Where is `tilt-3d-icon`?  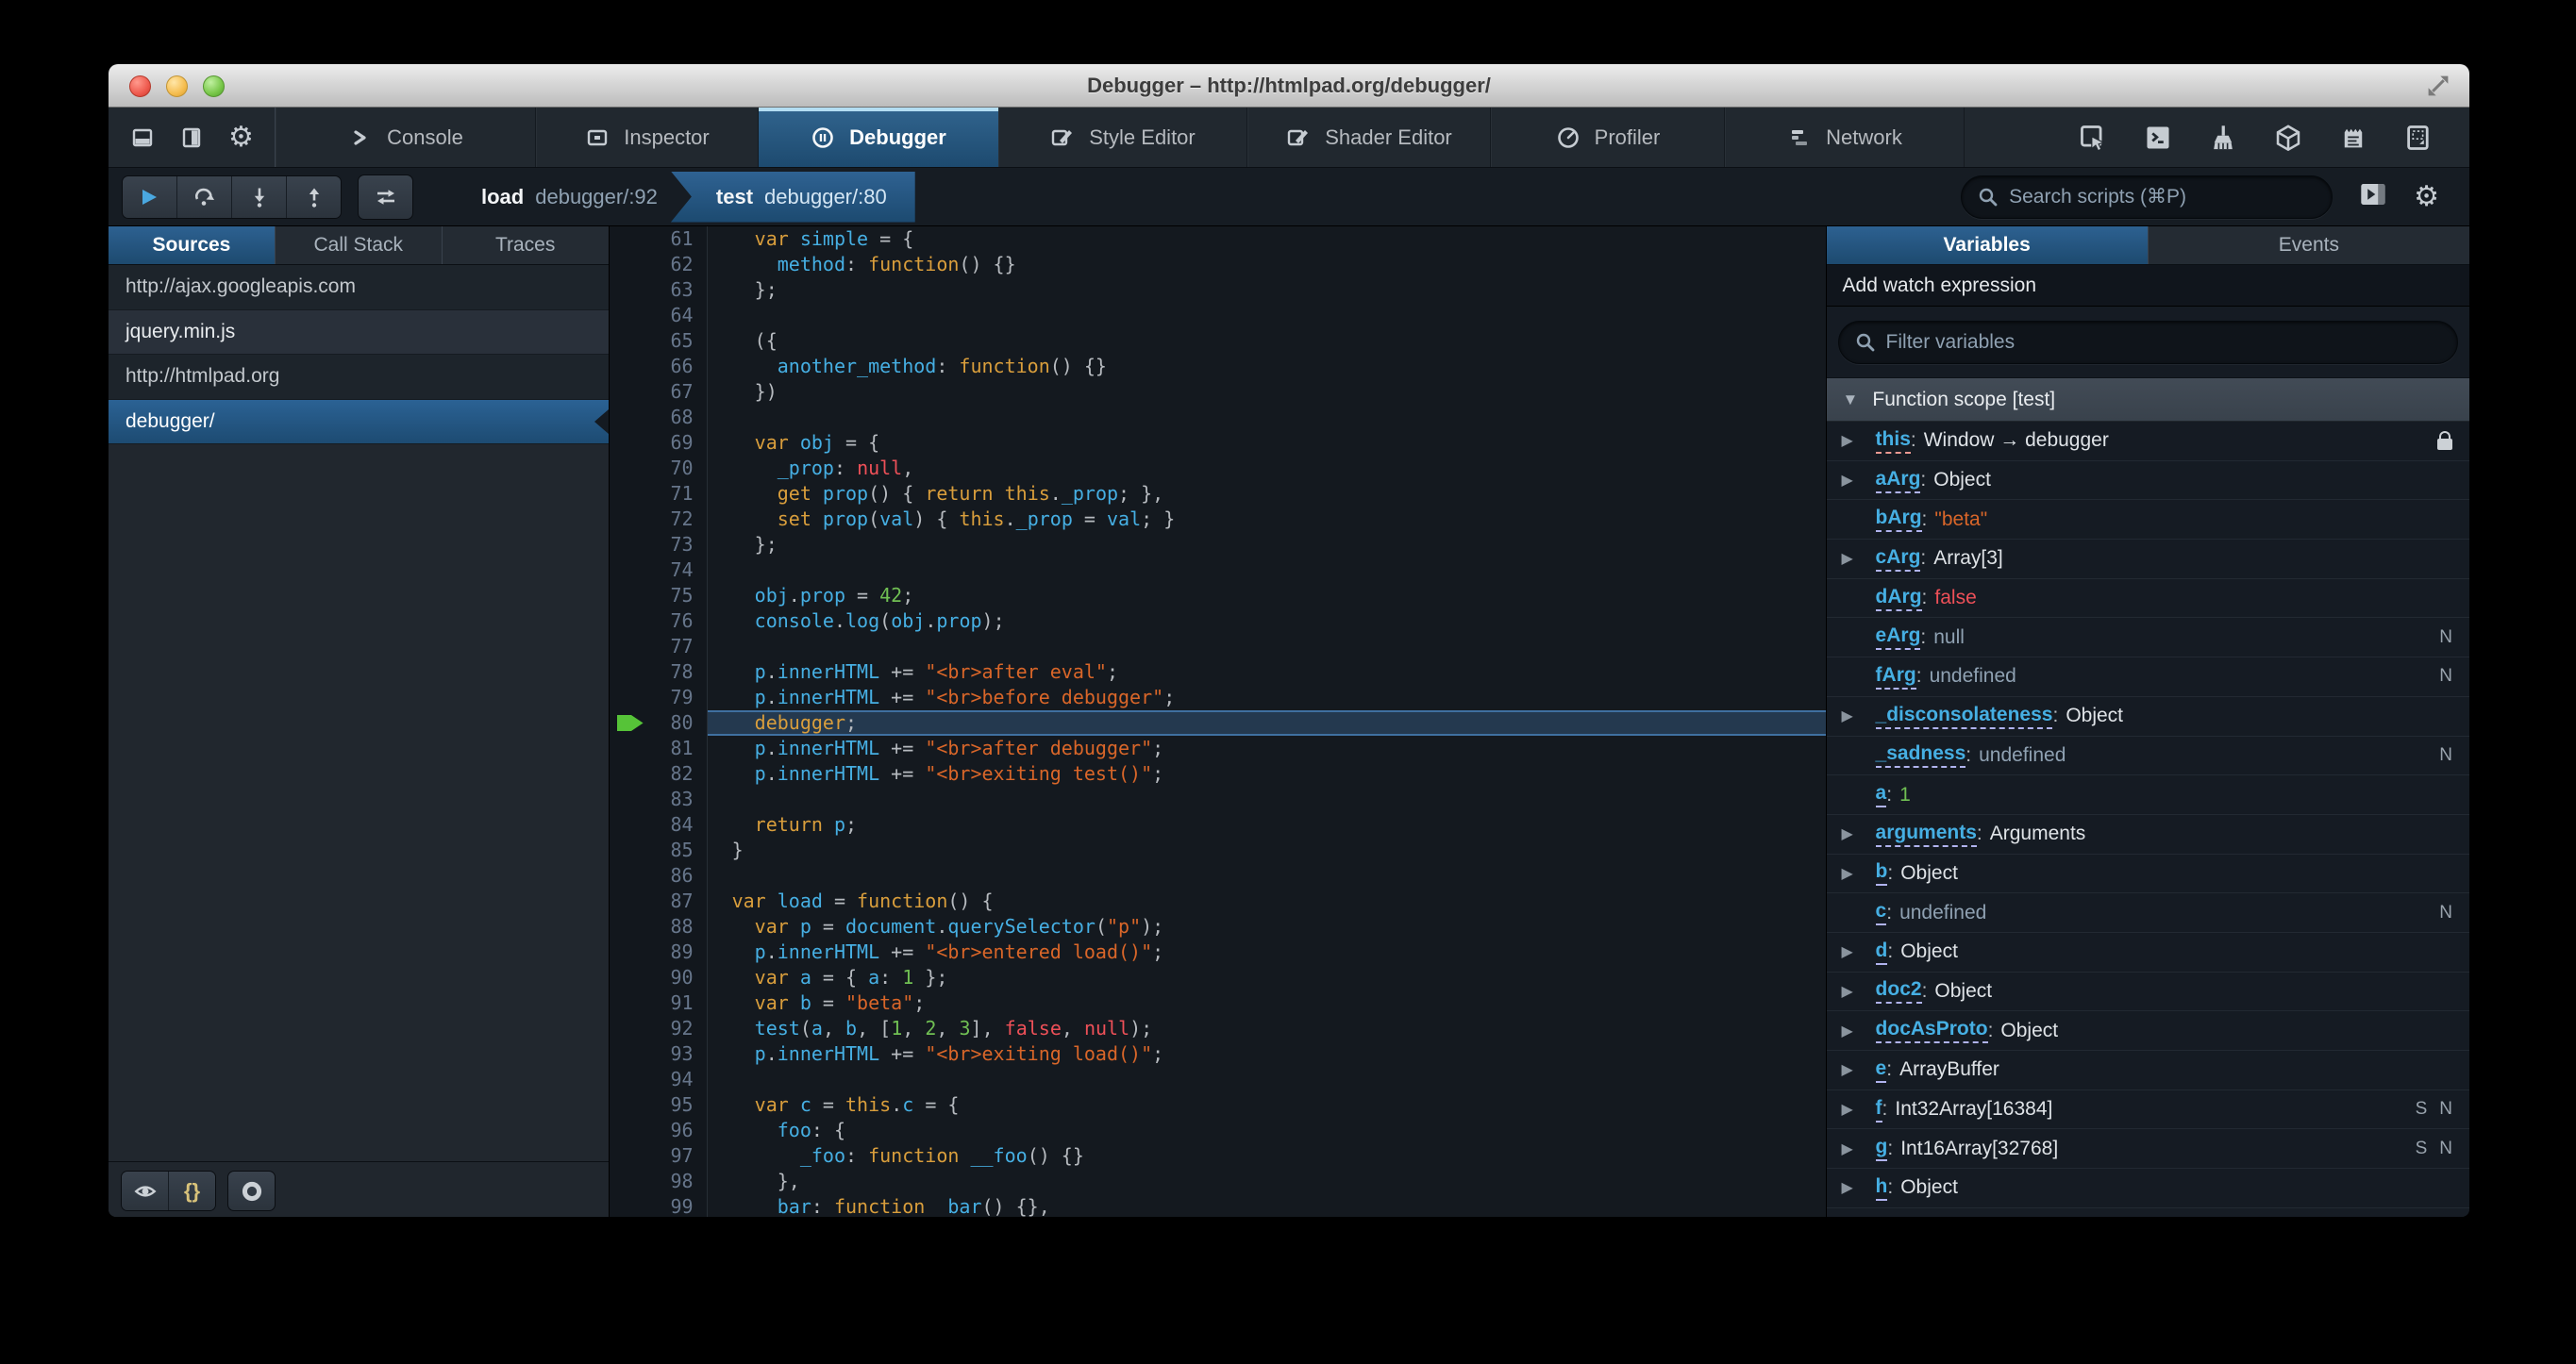 tilt-3d-icon is located at coordinates (2288, 138).